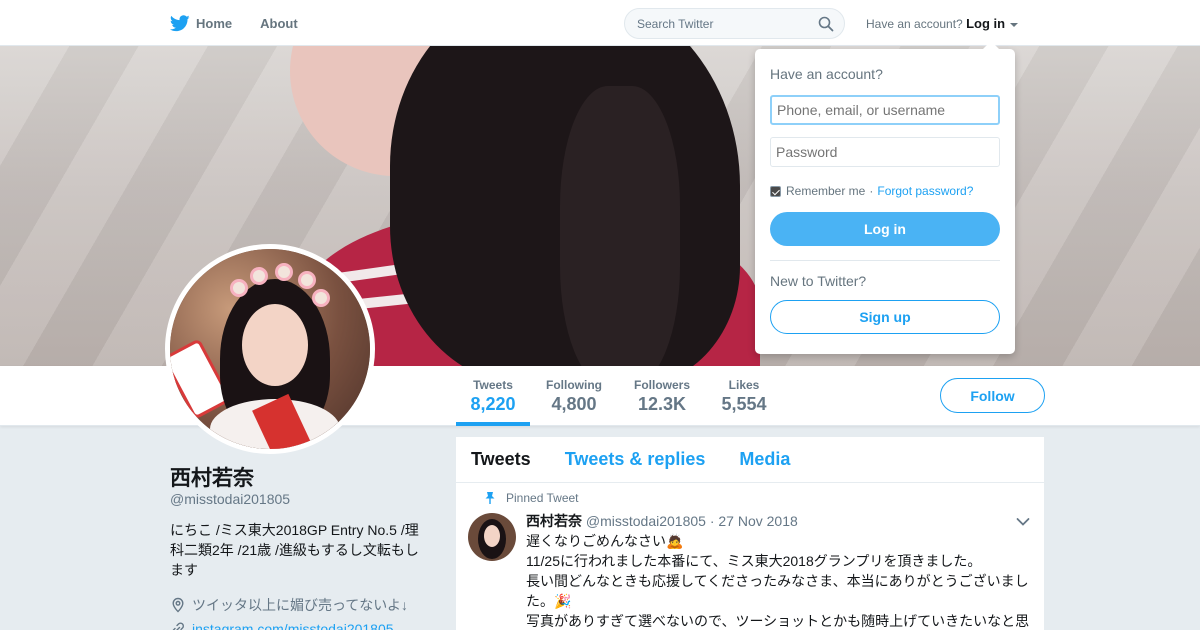  What do you see at coordinates (1014, 24) in the screenshot?
I see `caret-down-icon` at bounding box center [1014, 24].